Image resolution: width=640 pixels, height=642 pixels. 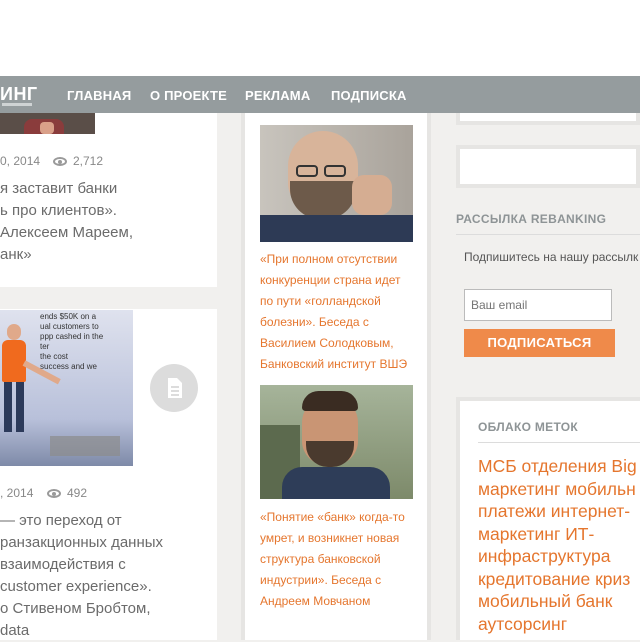 I want to click on logo-tagline, so click(x=17, y=104).